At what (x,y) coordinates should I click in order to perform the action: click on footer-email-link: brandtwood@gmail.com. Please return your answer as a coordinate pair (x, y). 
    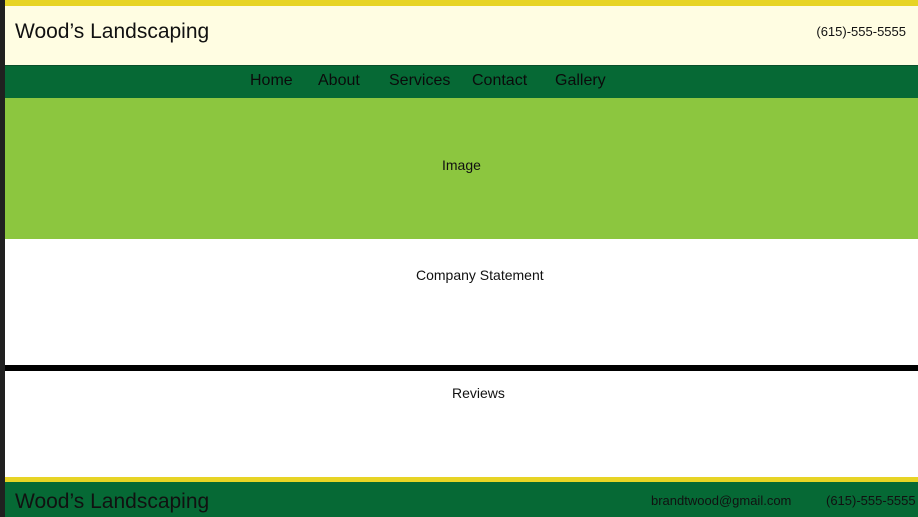
    Looking at the image, I should click on (721, 500).